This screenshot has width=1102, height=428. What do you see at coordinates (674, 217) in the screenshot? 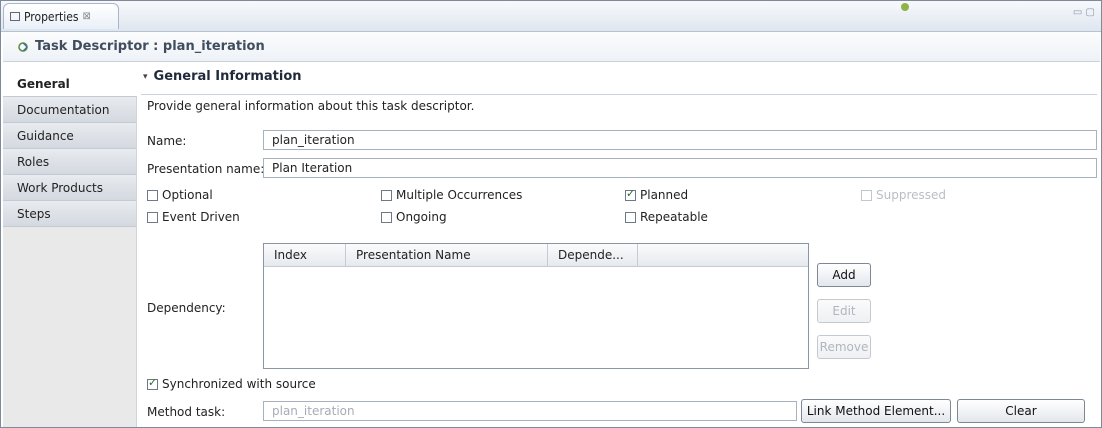
I see `checkbox-label: Repeatable` at bounding box center [674, 217].